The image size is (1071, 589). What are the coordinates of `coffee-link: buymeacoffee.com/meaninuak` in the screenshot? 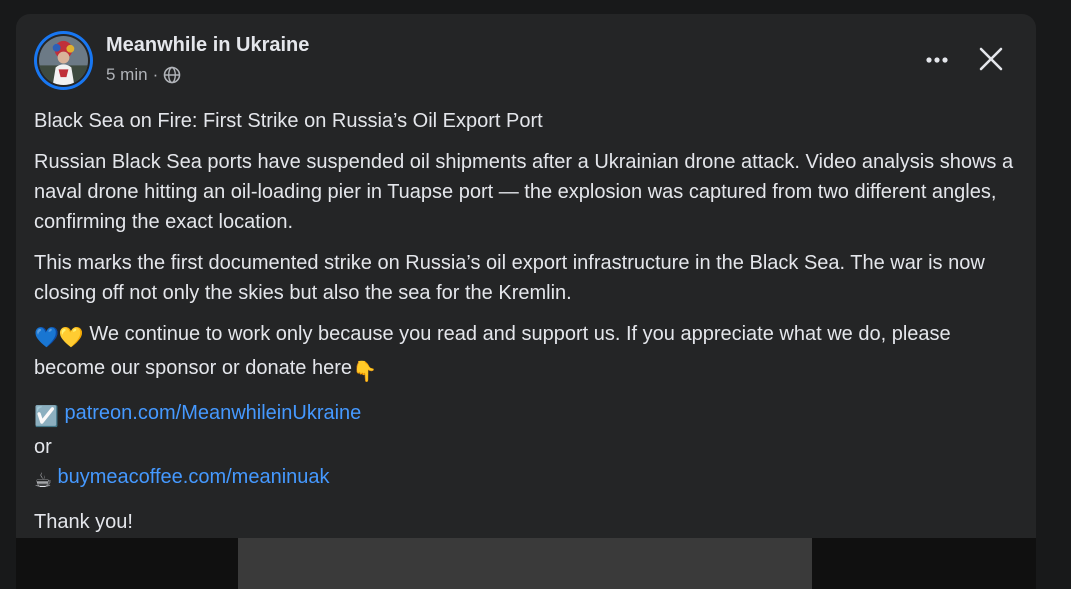 It's located at (194, 477).